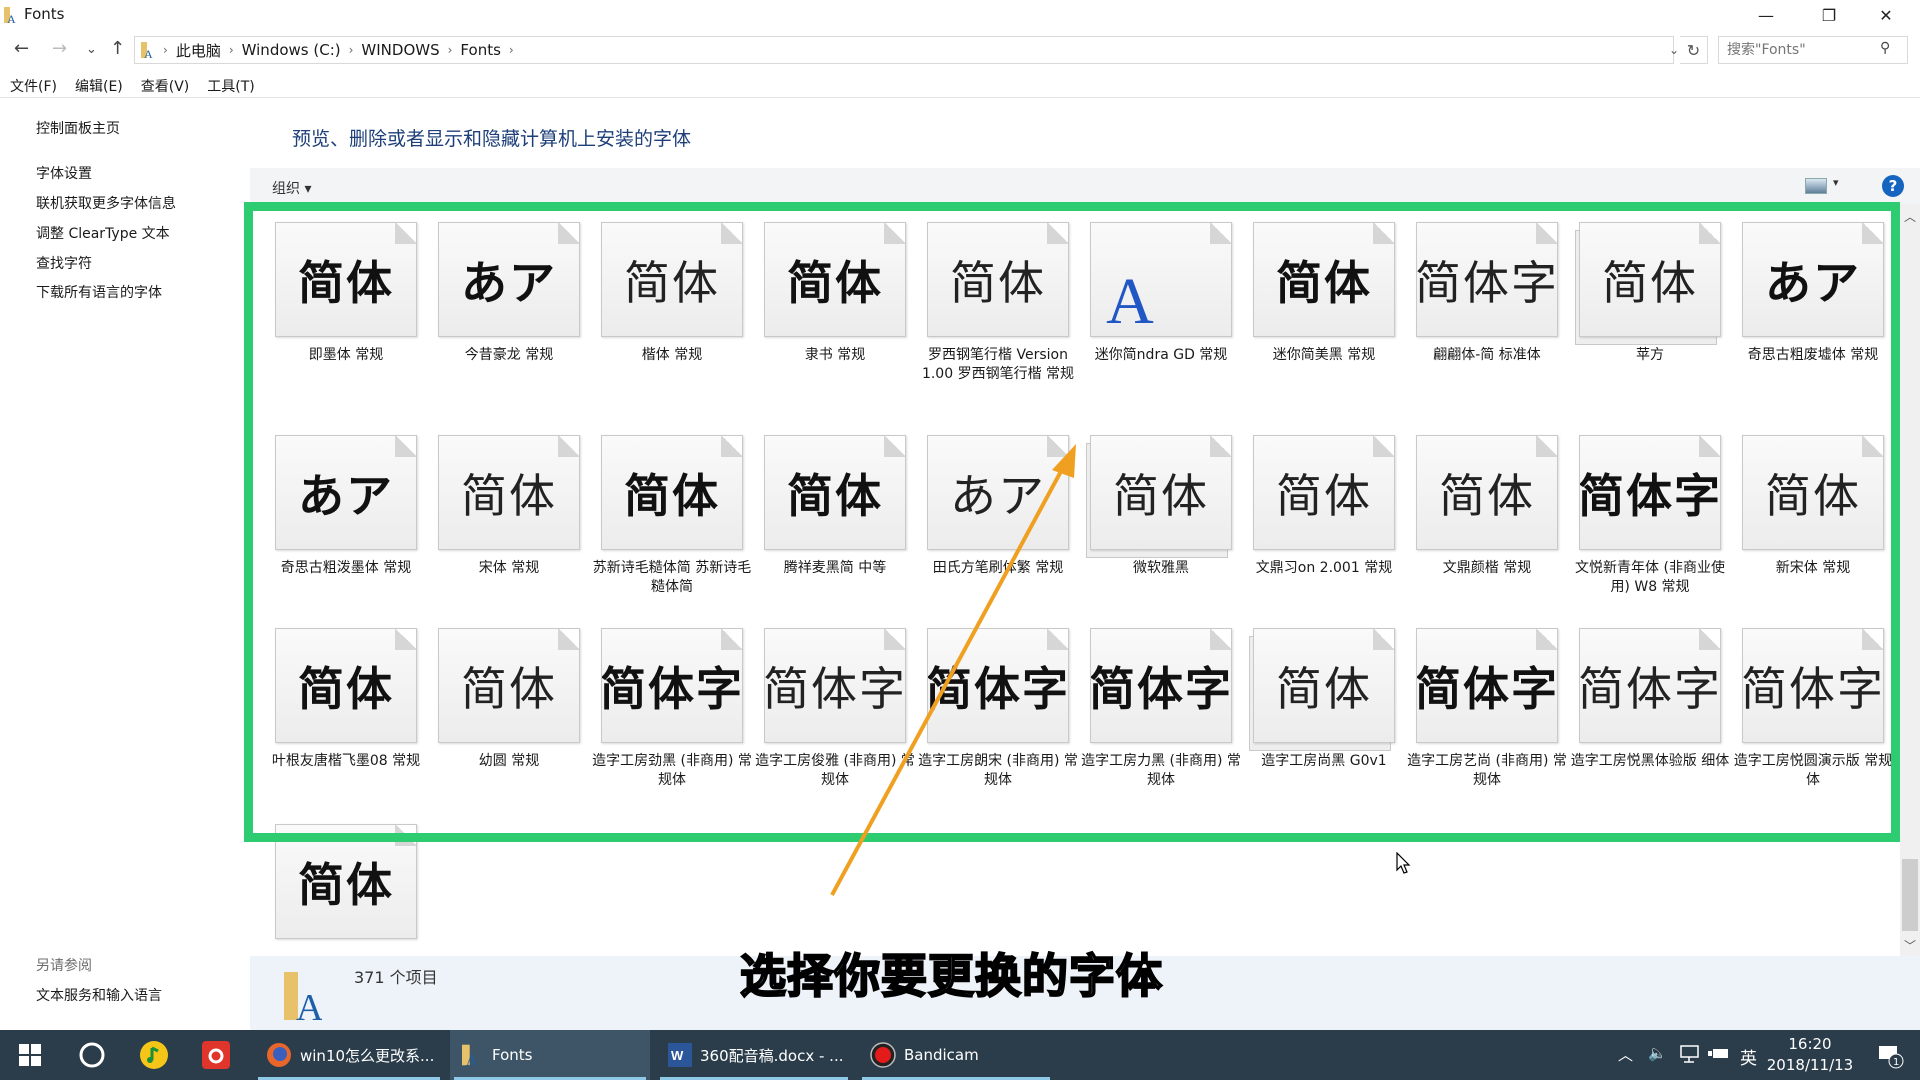 This screenshot has width=1920, height=1080. Describe the element at coordinates (291, 188) in the screenshot. I see `organize-button: 组织 ▾` at that location.